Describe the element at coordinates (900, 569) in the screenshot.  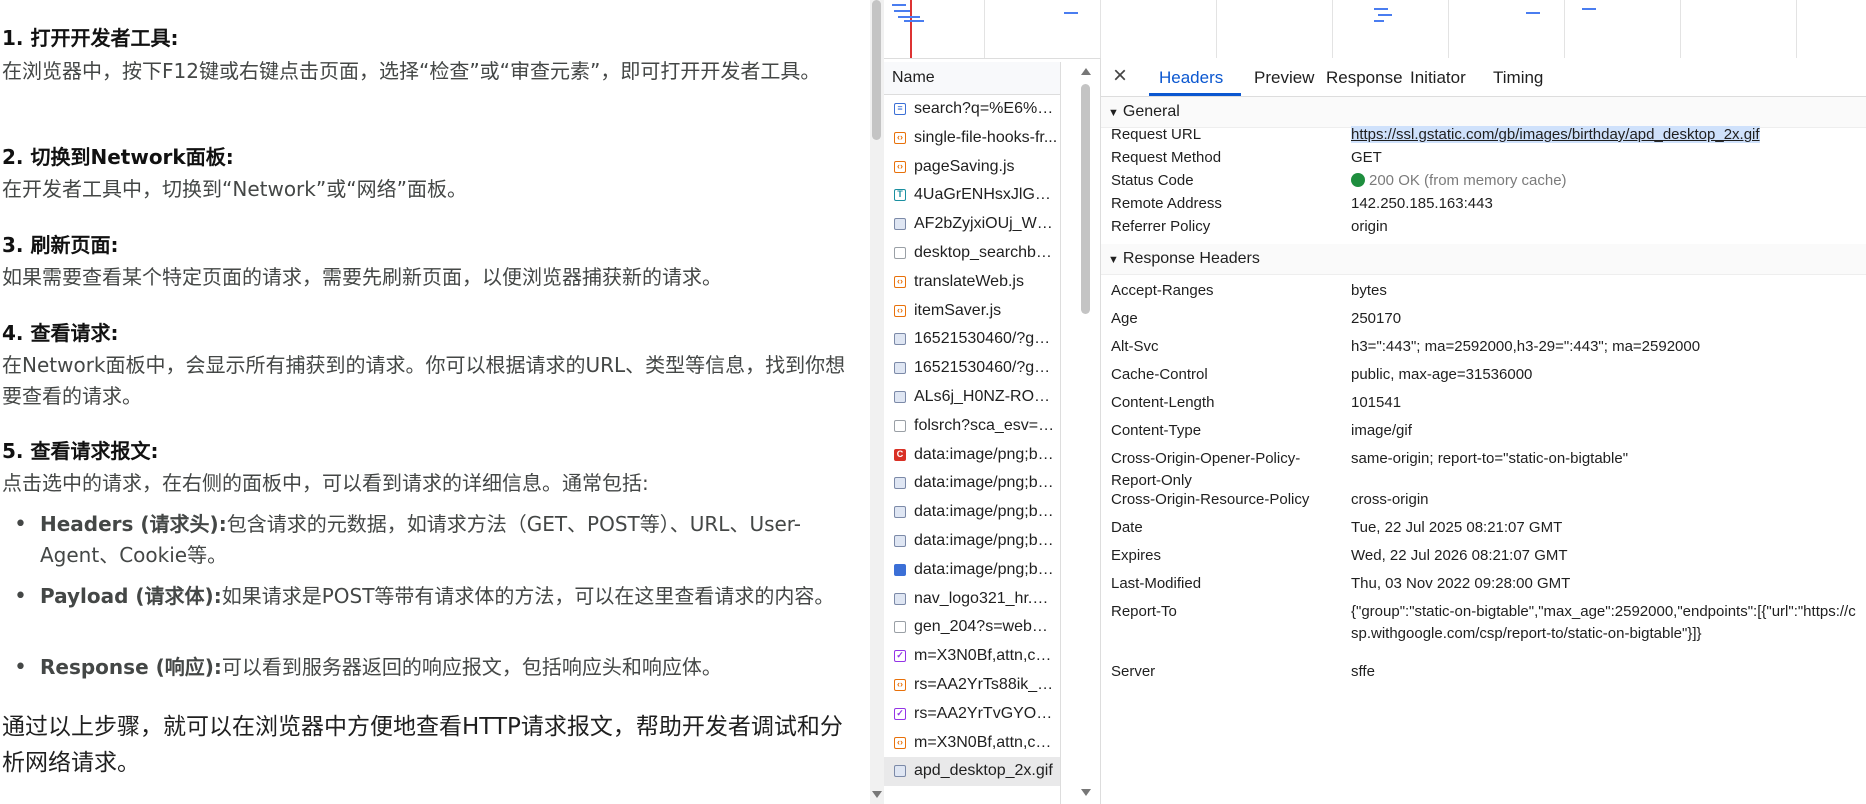
I see `image-blue-icon` at that location.